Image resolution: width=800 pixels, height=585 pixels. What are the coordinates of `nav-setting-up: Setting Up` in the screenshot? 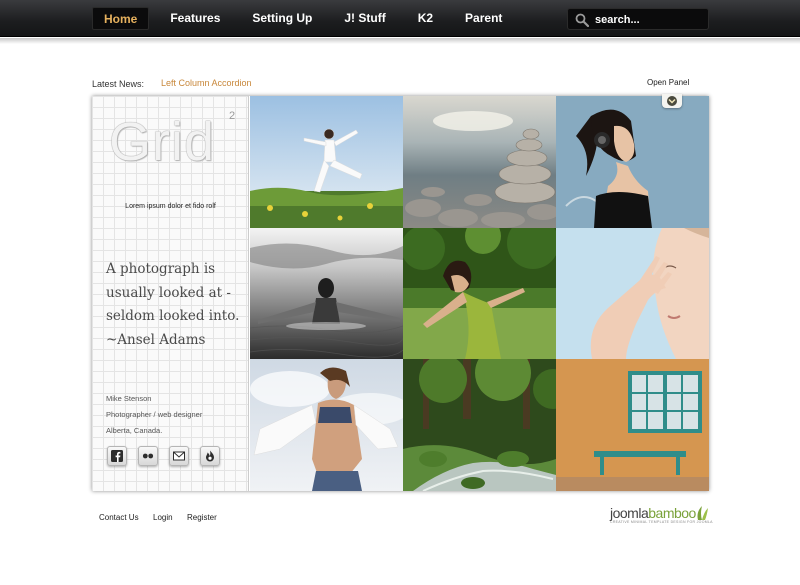 It's located at (282, 18).